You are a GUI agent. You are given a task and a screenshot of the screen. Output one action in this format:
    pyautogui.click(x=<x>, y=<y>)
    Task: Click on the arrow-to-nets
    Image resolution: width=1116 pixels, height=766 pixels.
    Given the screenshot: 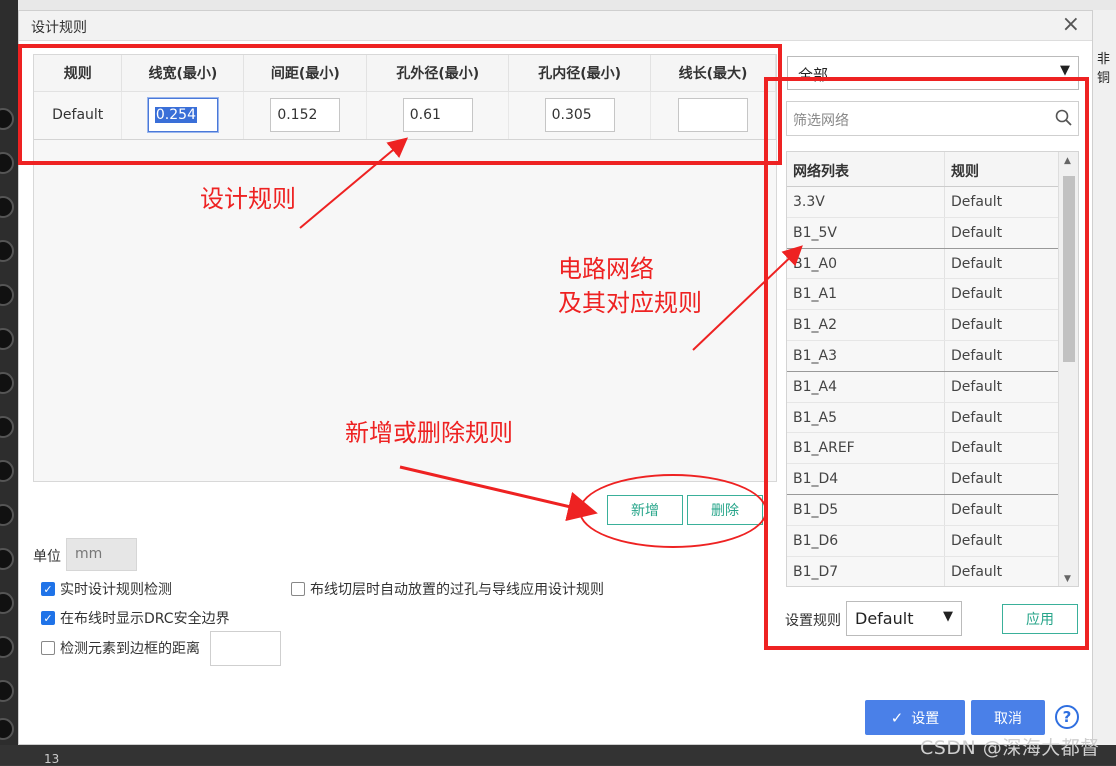 What is the action you would take?
    pyautogui.click(x=747, y=298)
    